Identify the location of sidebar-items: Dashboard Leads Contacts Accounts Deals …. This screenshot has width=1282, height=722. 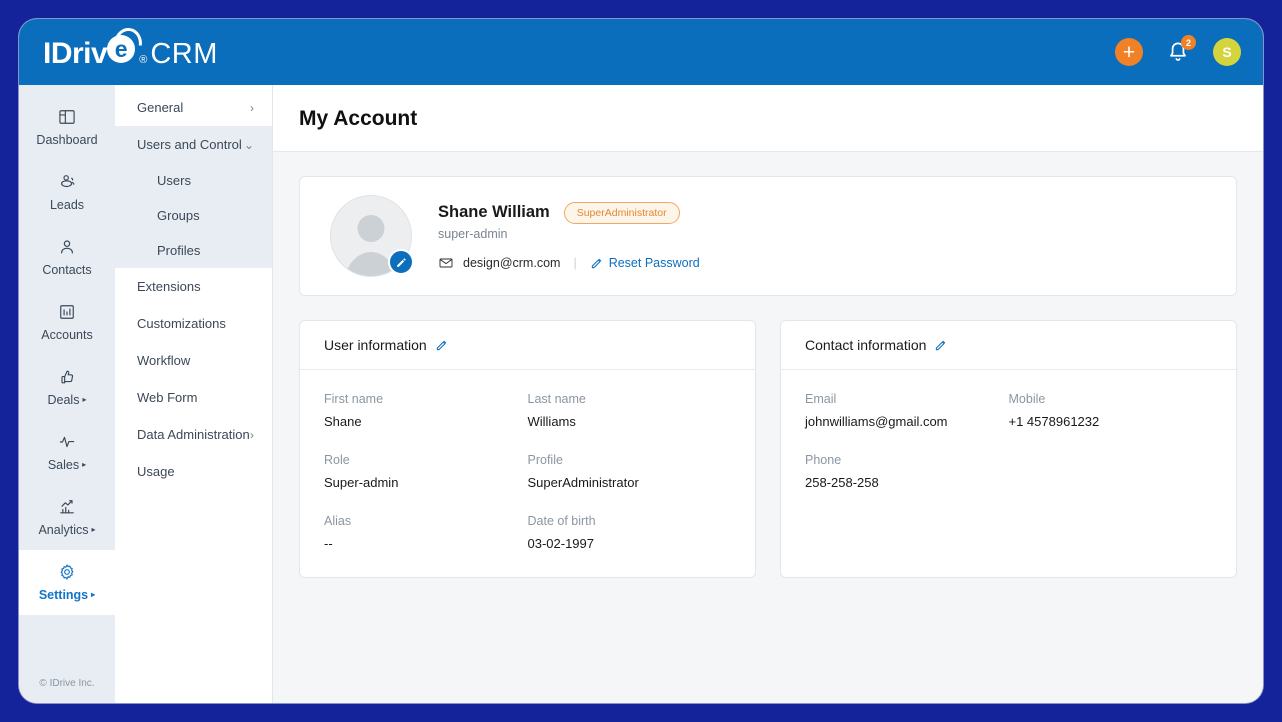
(67, 350).